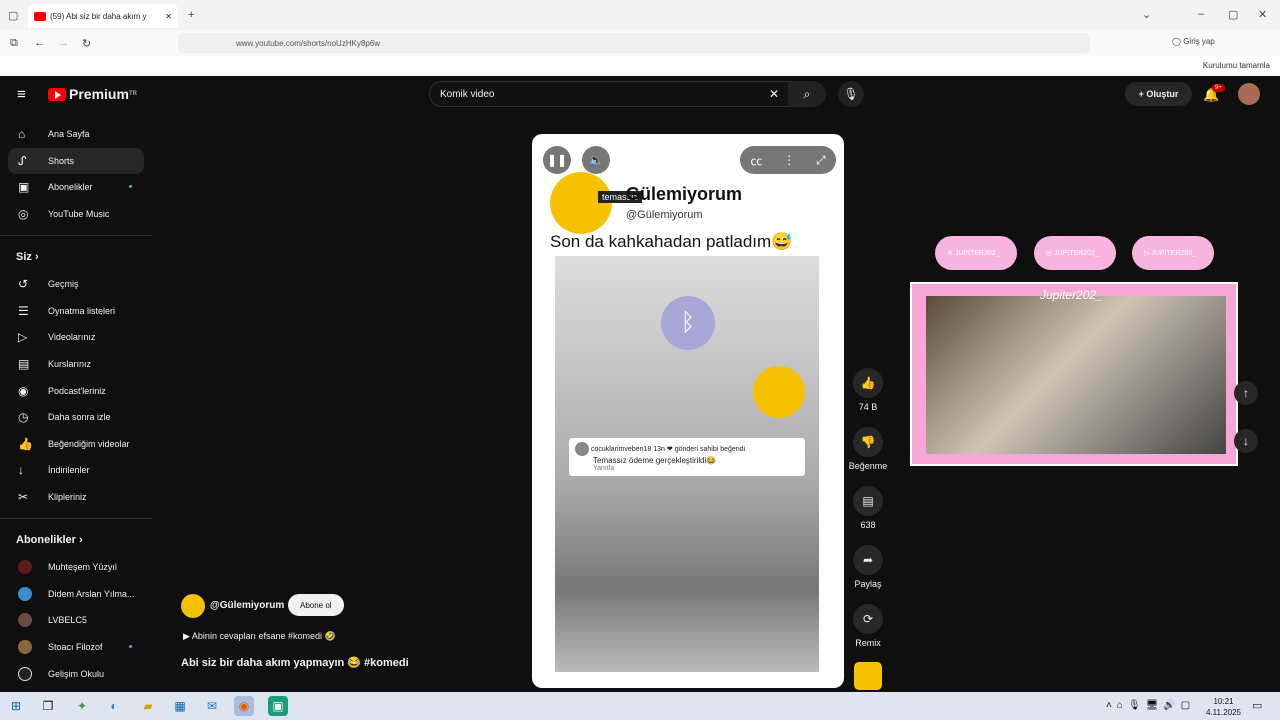 The height and width of the screenshot is (720, 1280). Describe the element at coordinates (1262, 14) in the screenshot. I see `window-close-icon: ✕` at that location.